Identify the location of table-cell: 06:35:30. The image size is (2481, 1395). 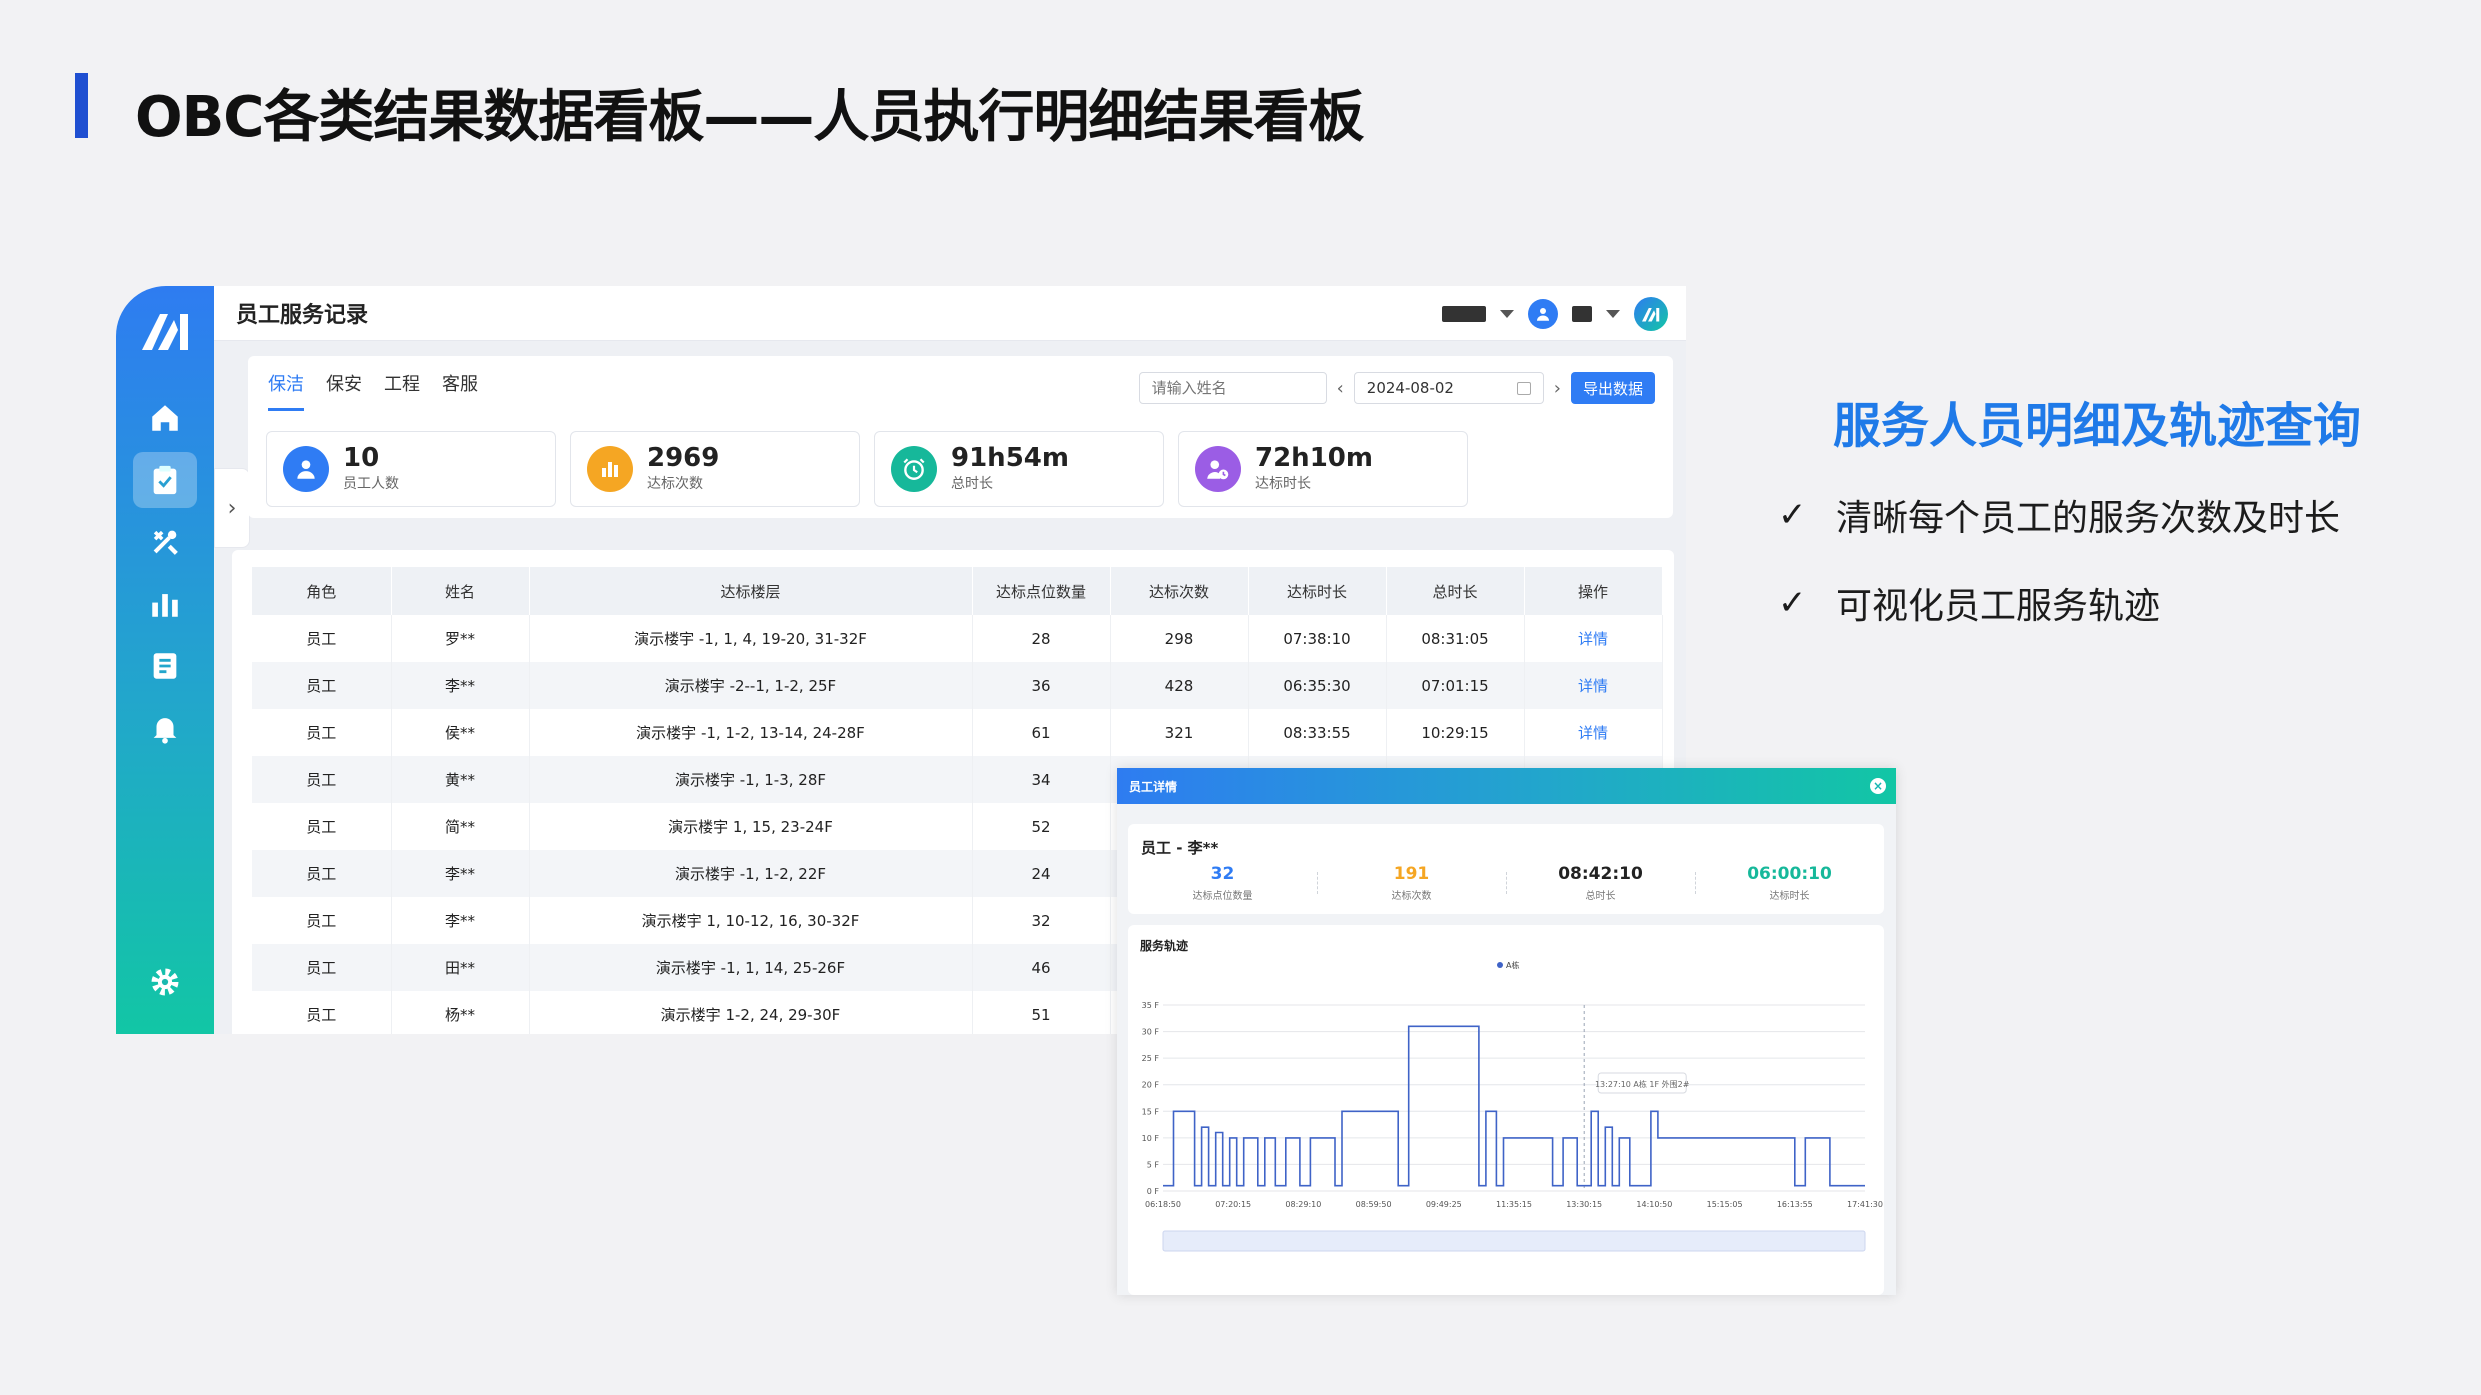
(1317, 685).